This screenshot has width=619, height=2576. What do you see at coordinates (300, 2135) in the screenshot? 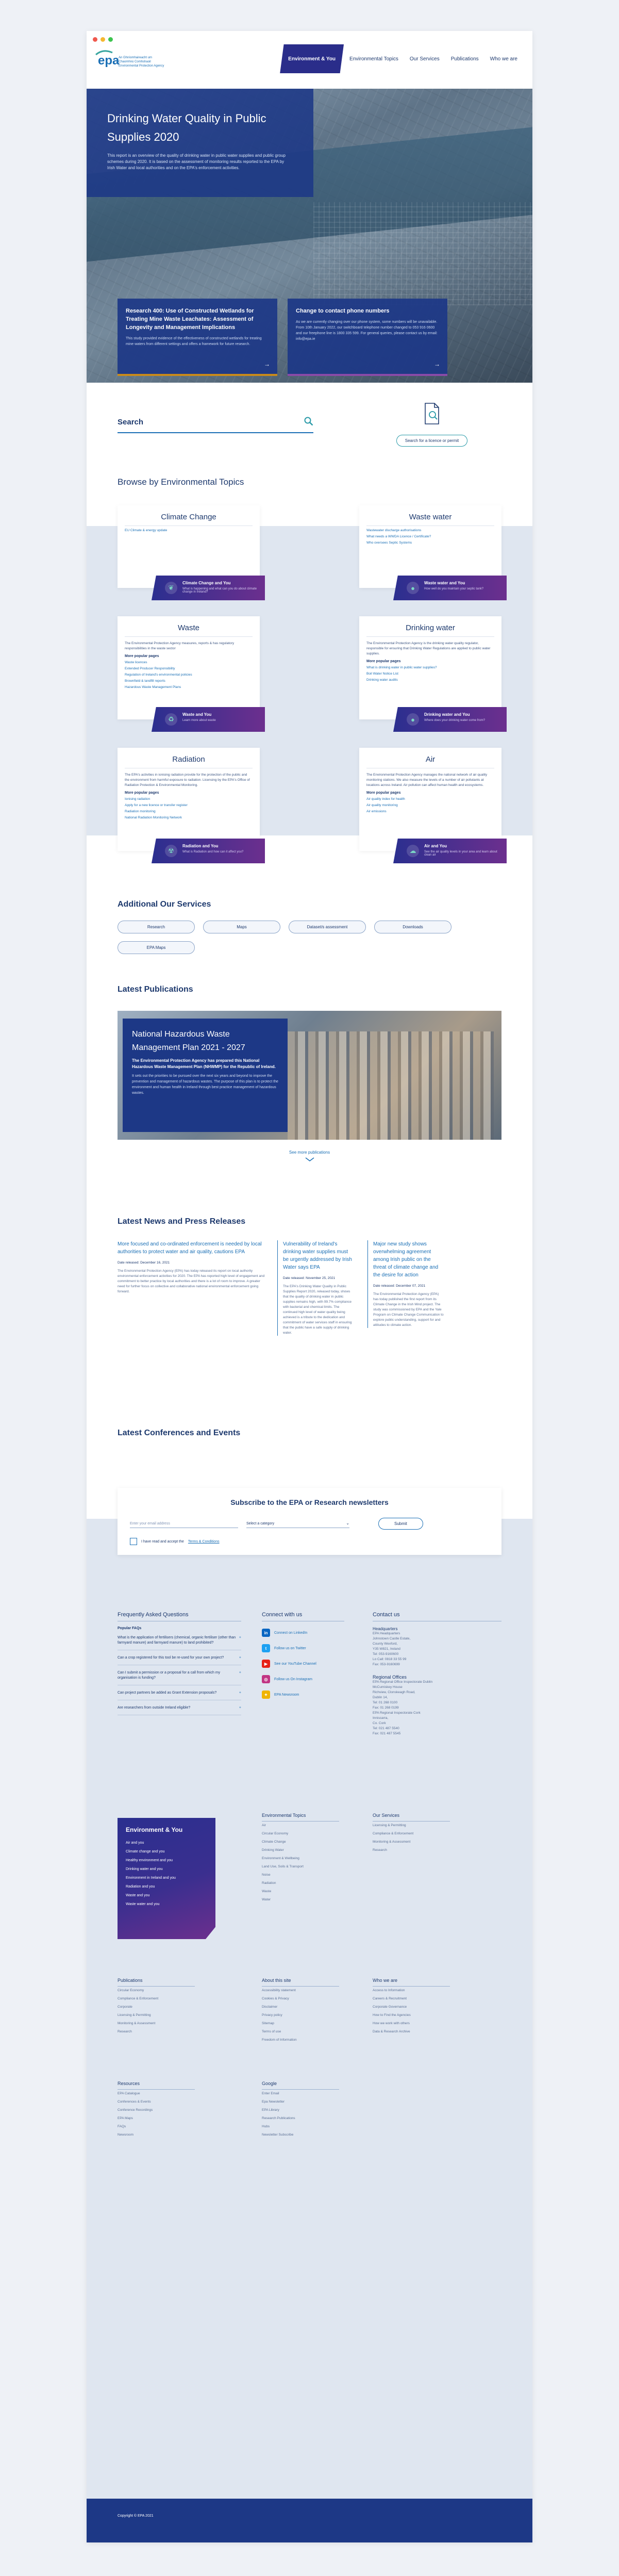
I see `footer-link: Newsletter Subscribe` at bounding box center [300, 2135].